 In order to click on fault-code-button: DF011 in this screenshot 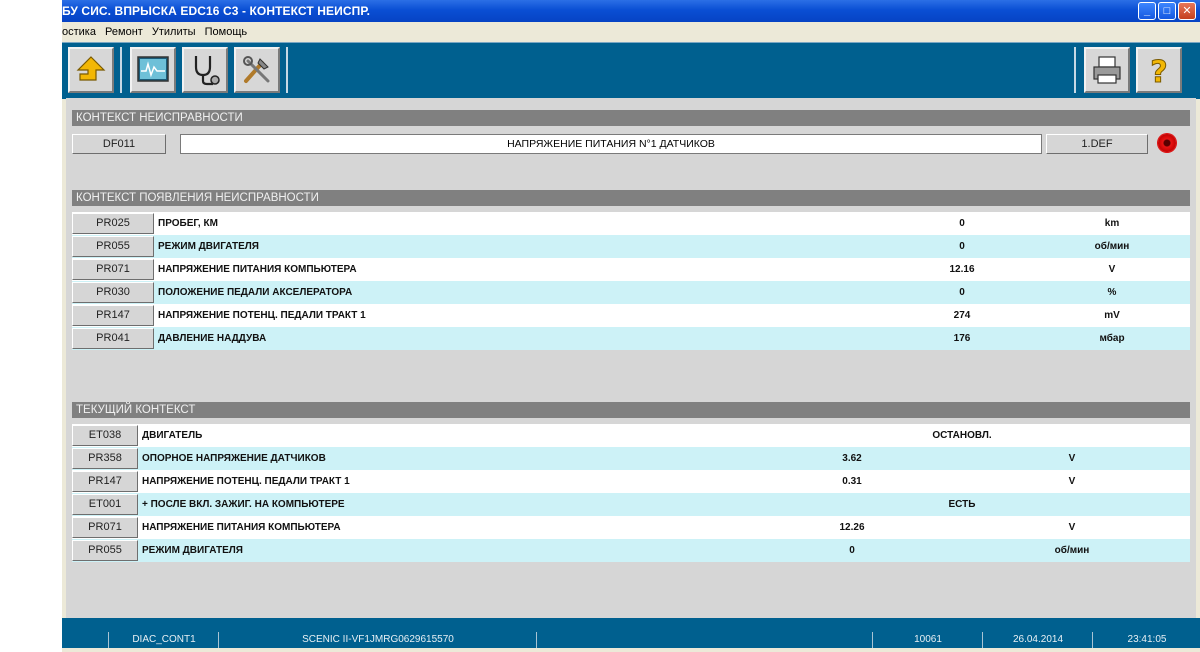, I will do `click(119, 144)`.